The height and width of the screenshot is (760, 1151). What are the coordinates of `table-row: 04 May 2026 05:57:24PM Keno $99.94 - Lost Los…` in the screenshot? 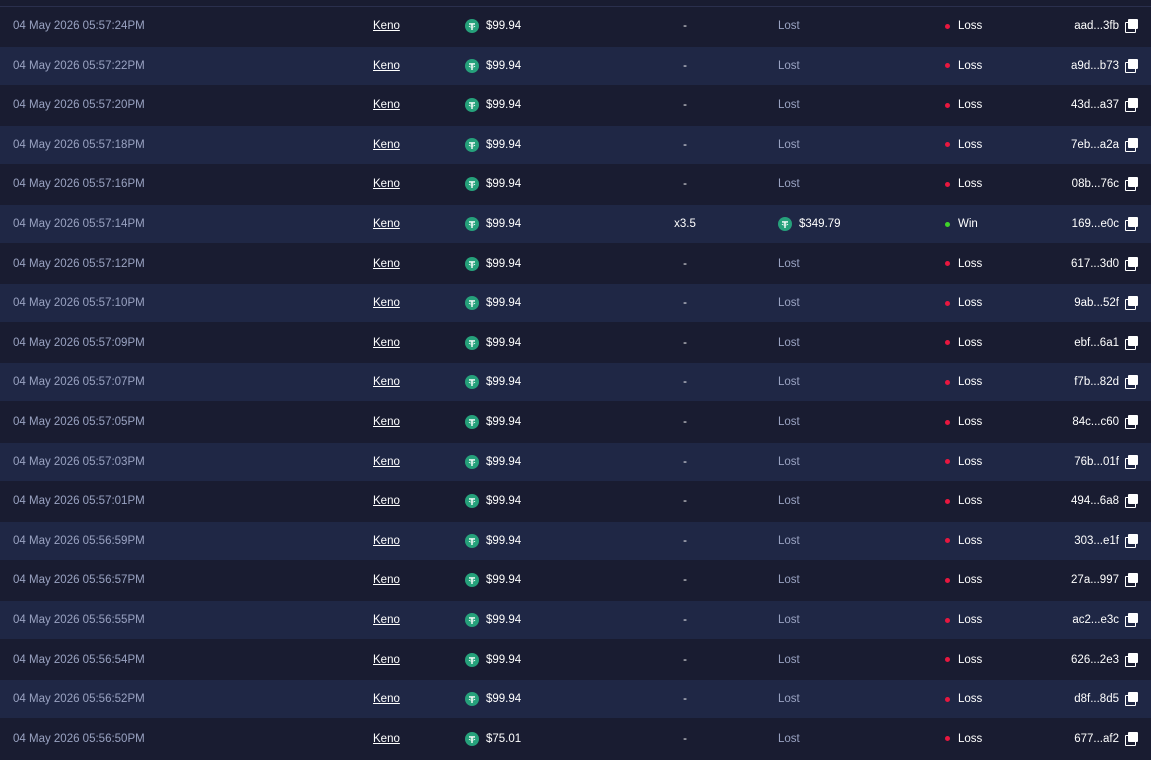 It's located at (575, 26).